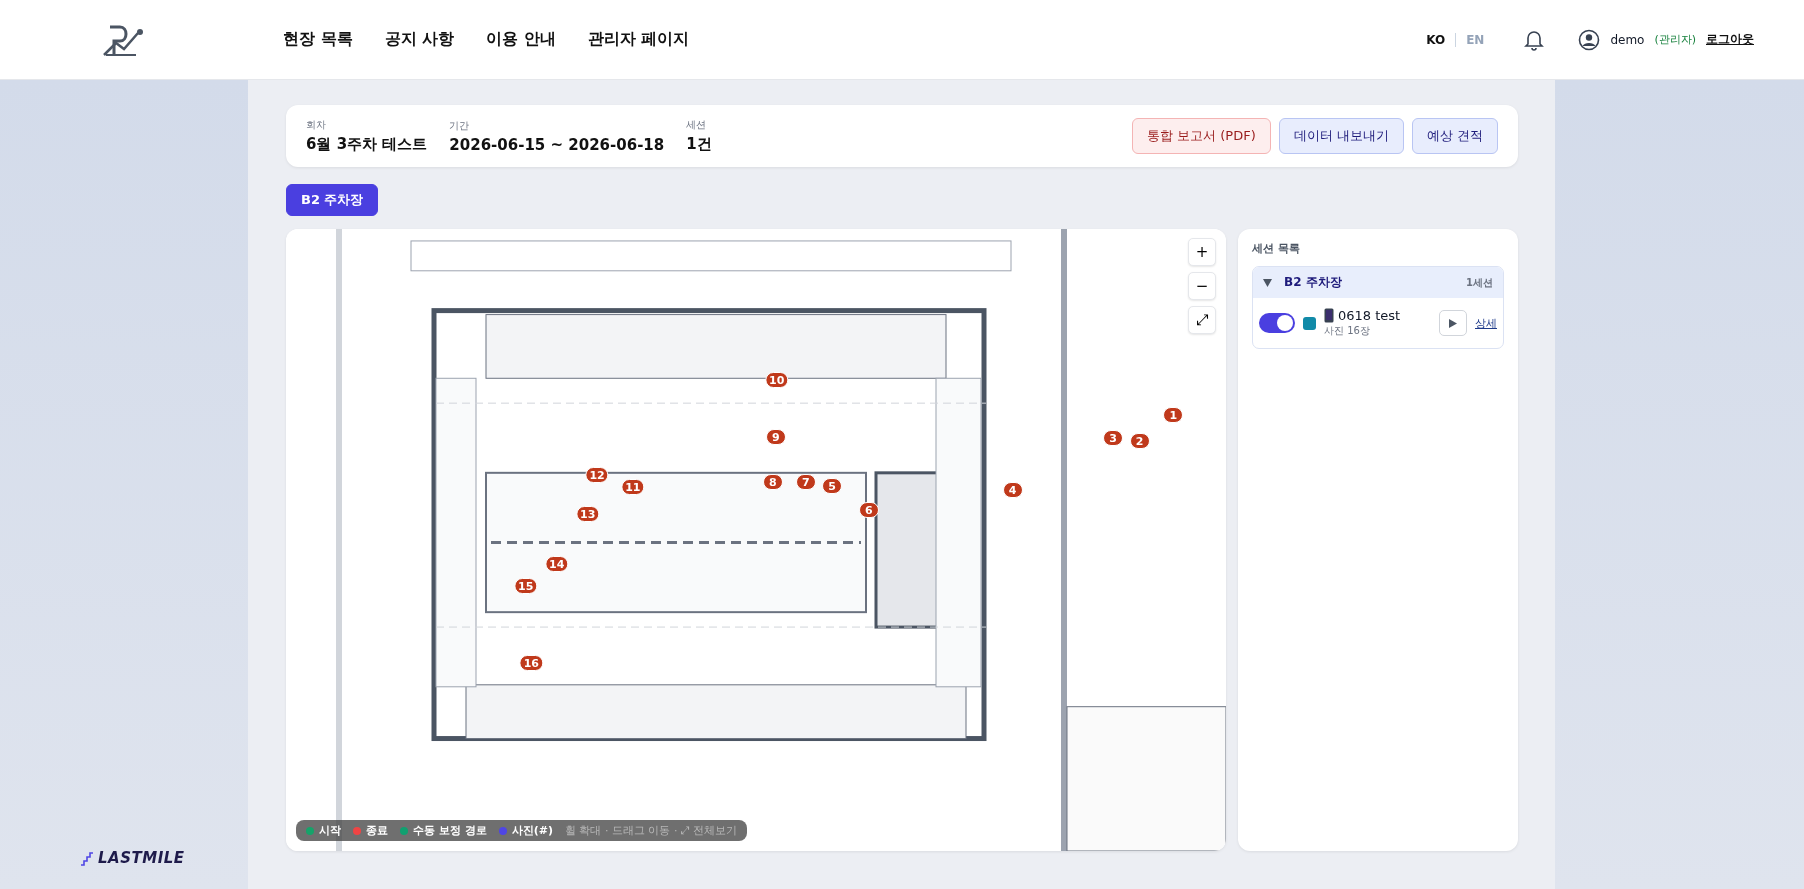 This screenshot has height=889, width=1804. I want to click on zoom-out-button: −, so click(1202, 286).